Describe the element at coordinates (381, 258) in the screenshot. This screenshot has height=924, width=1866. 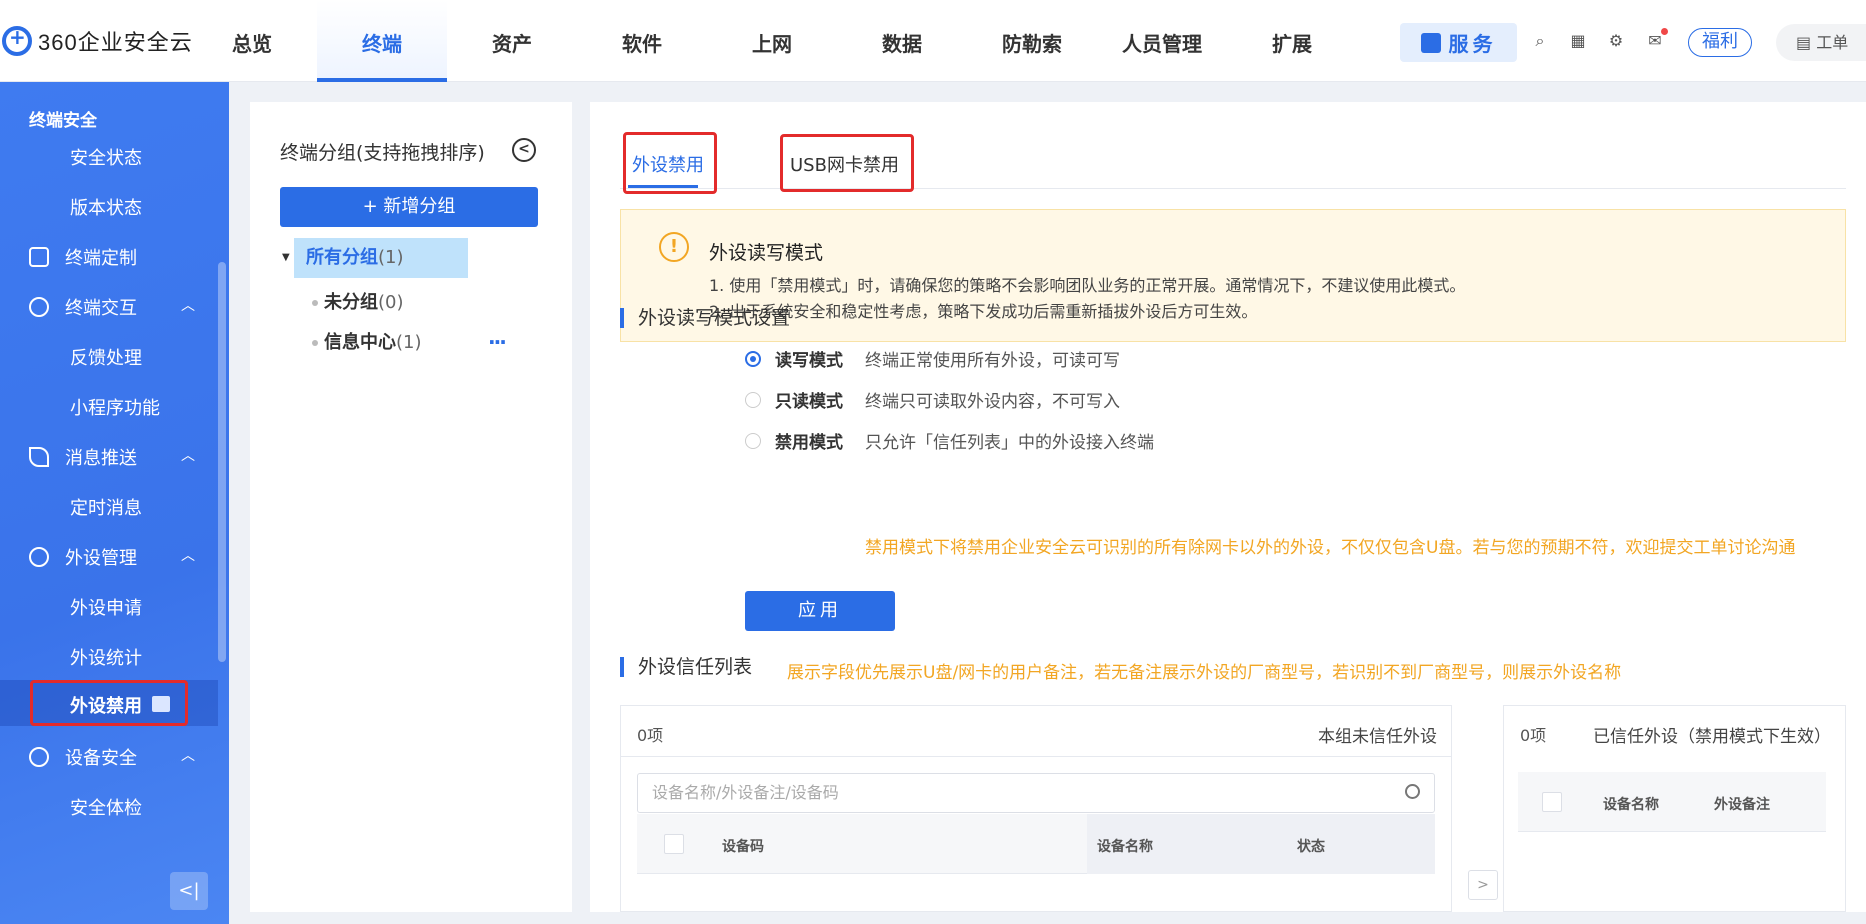
I see `tree-item-all-groups: 所有分组(1)` at that location.